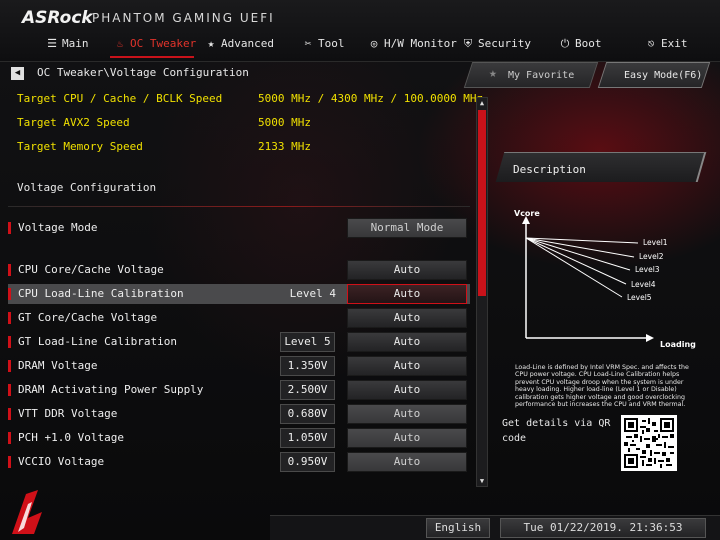 The width and height of the screenshot is (720, 540). Describe the element at coordinates (239, 462) in the screenshot. I see `setting-row-vccio-voltage: VCCIO Voltage 0.950V Auto` at that location.